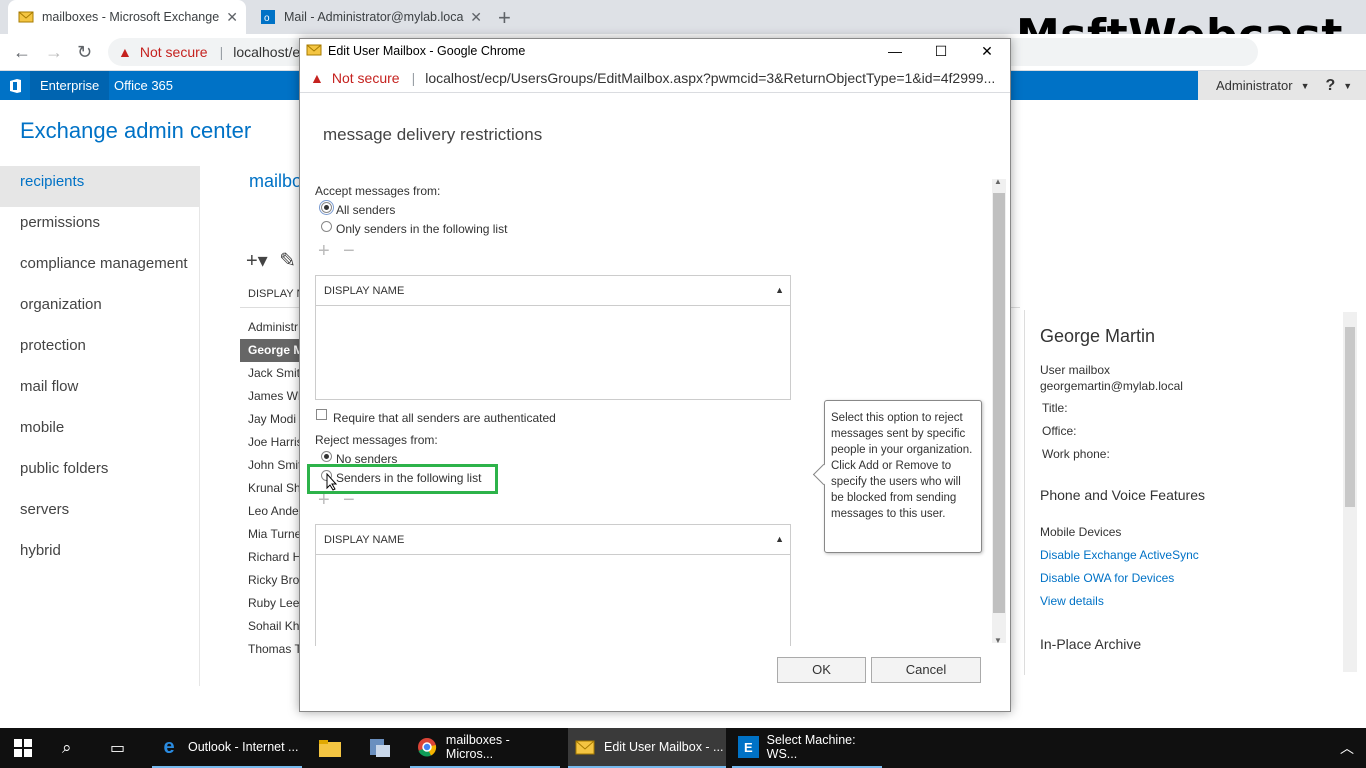 This screenshot has width=1366, height=768. I want to click on nav-recipients: recipients, so click(99, 186).